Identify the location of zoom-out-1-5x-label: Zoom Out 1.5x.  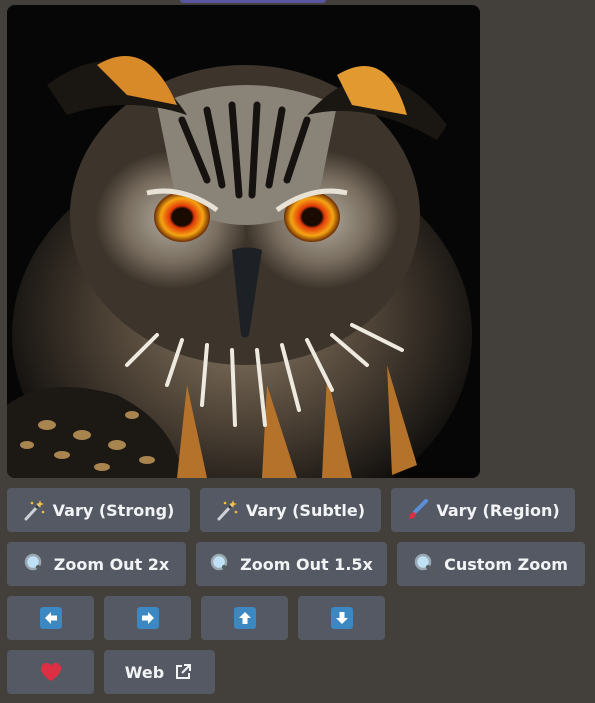
(306, 564).